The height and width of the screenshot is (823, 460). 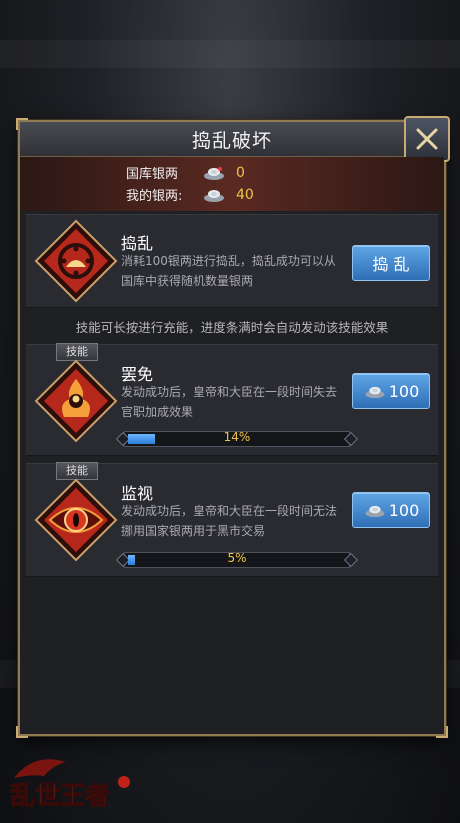 I want to click on skill-description: 发动成功后，皇帝和大臣在一段时间无法挪用国家银两用于黑市交易, so click(x=229, y=521).